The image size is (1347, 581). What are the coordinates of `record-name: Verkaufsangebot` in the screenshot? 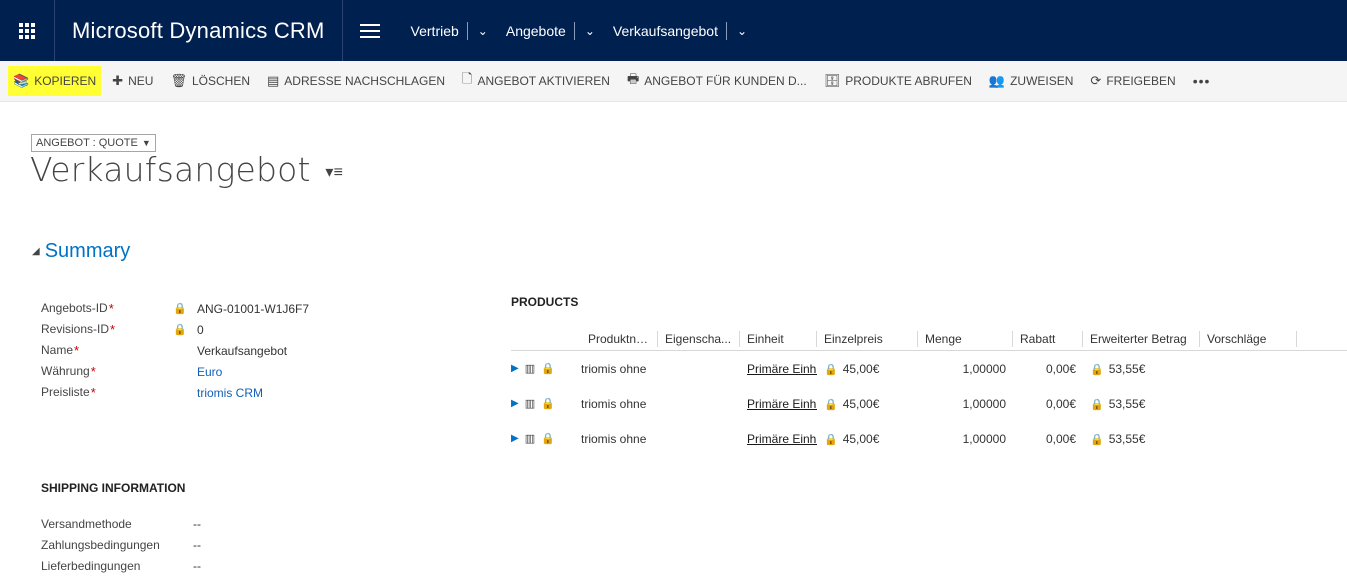 It's located at (170, 169).